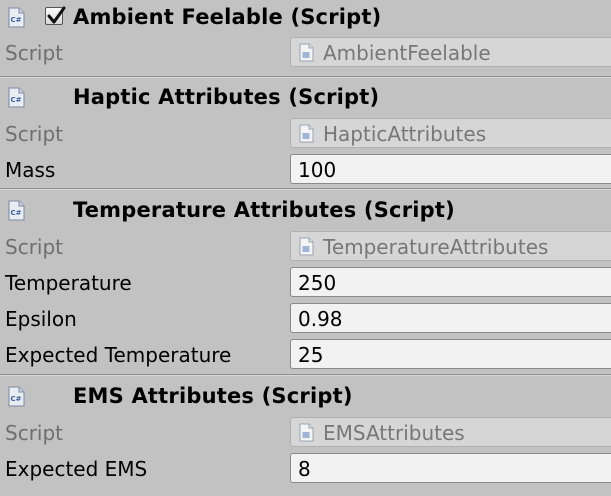 This screenshot has height=496, width=611. I want to click on script-field: EMSAttributes, so click(450, 432).